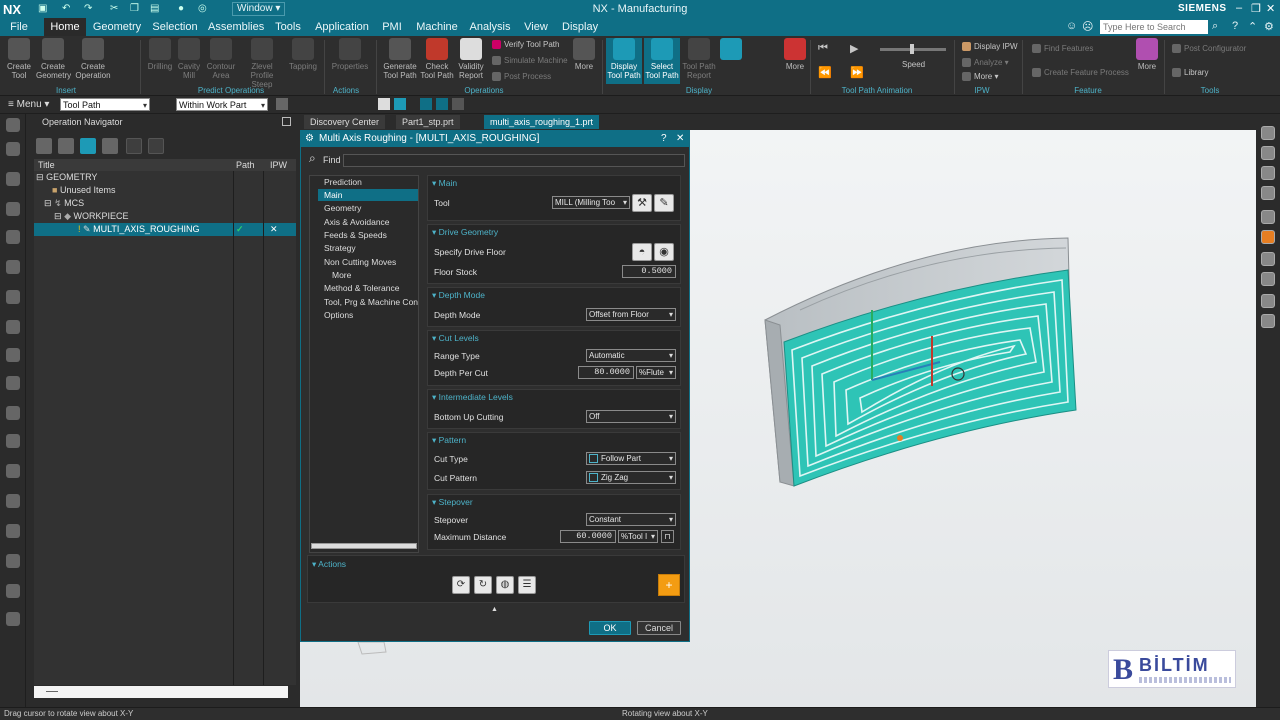 This screenshot has width=1280, height=720. Describe the element at coordinates (699, 59) in the screenshot. I see `tool-path-report-button: Tool Path Report` at that location.